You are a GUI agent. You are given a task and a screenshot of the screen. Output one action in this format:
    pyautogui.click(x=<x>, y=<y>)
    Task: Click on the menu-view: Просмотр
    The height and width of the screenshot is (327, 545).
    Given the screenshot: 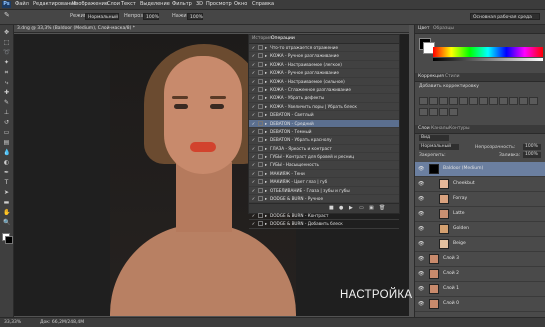 What is the action you would take?
    pyautogui.click(x=219, y=4)
    